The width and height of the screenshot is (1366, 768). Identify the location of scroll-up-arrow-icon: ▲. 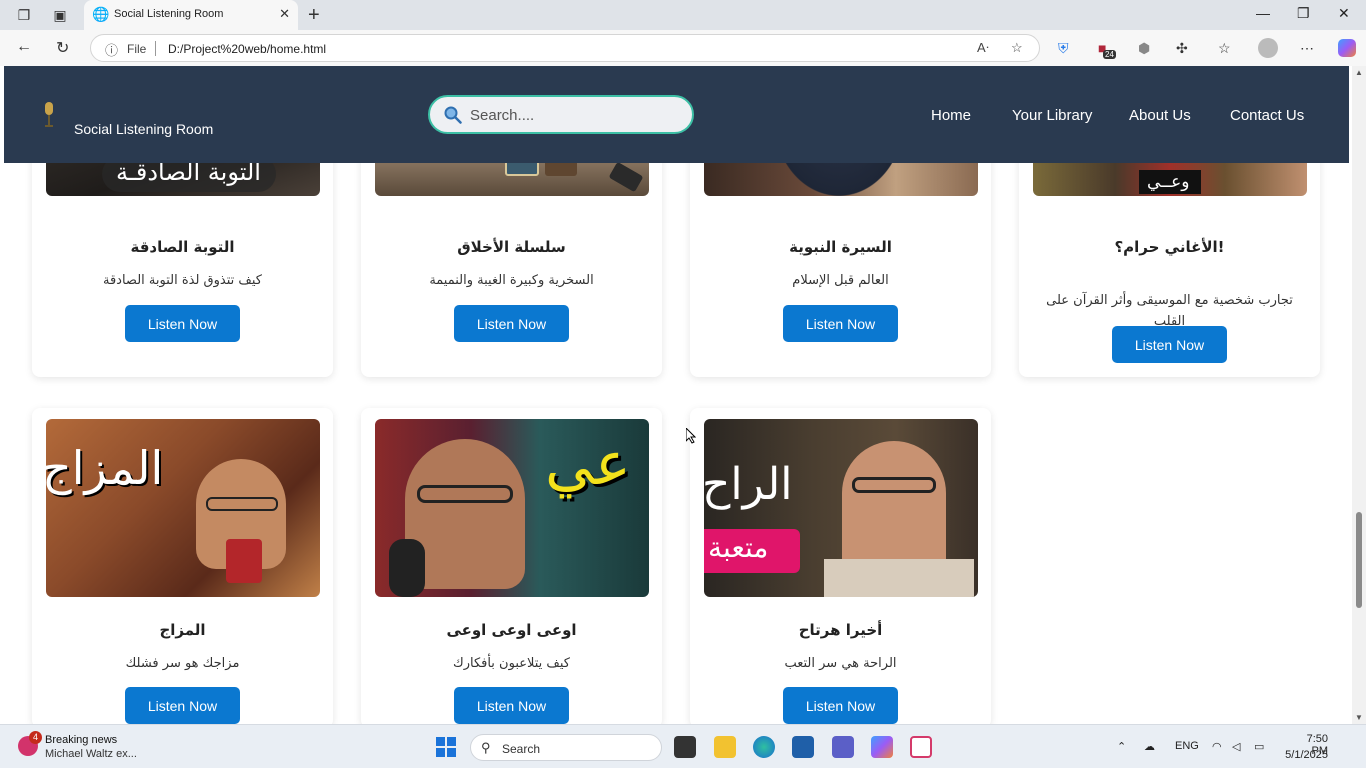
(1359, 72).